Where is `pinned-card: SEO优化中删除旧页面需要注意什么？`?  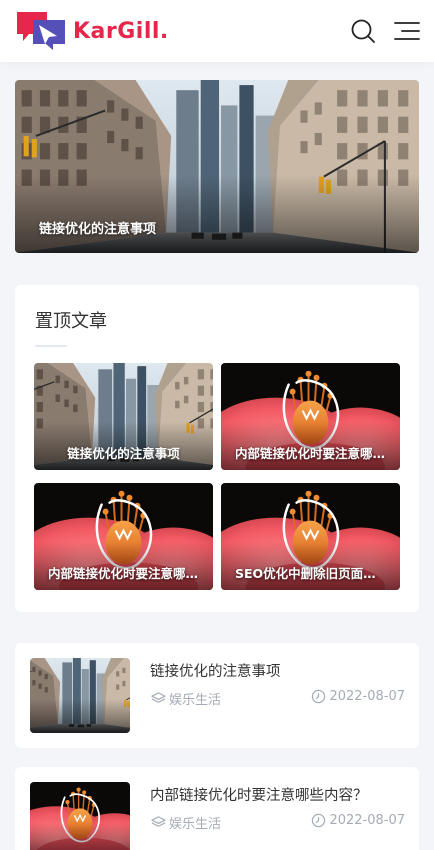 pinned-card: SEO优化中删除旧页面需要注意什么？ is located at coordinates (310, 536).